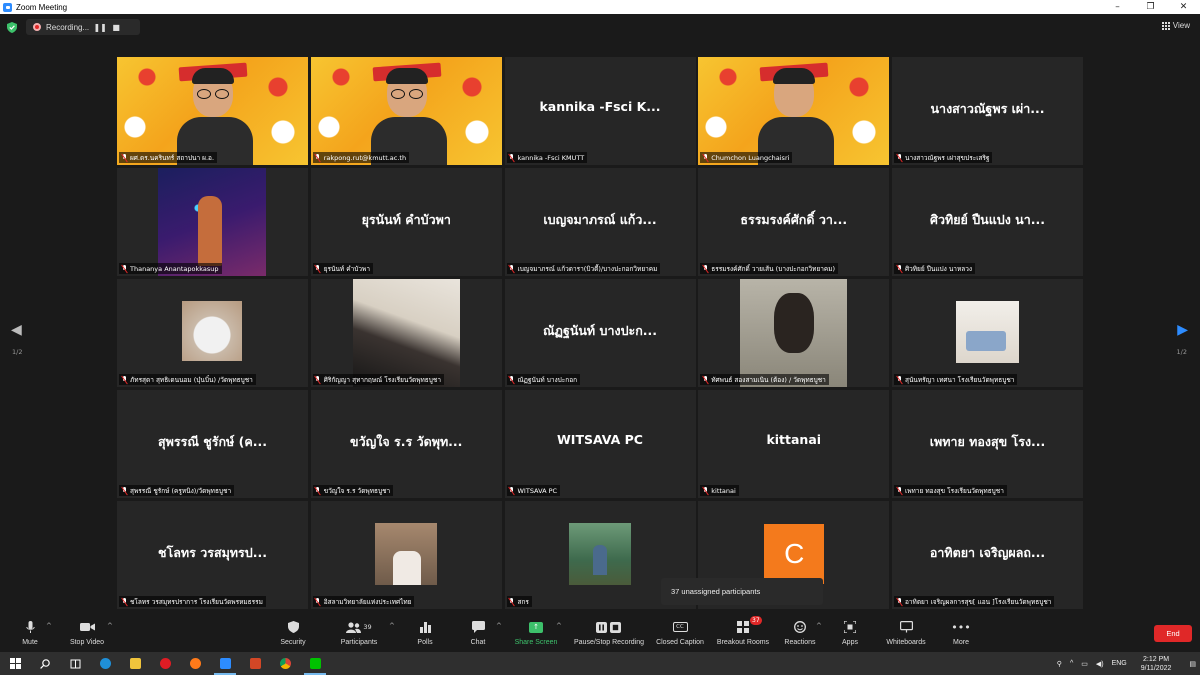  I want to click on page-indicator-left: 1/2, so click(17, 352).